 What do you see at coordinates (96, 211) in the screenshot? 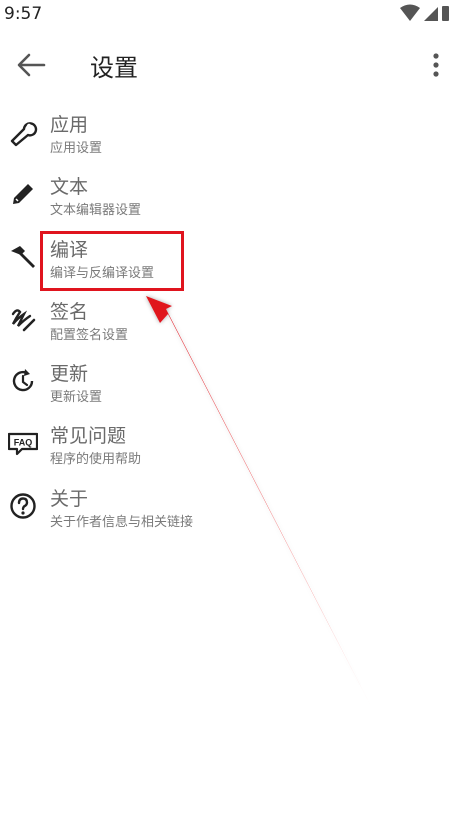
I see `settings-item-description: 文本编辑器设置` at bounding box center [96, 211].